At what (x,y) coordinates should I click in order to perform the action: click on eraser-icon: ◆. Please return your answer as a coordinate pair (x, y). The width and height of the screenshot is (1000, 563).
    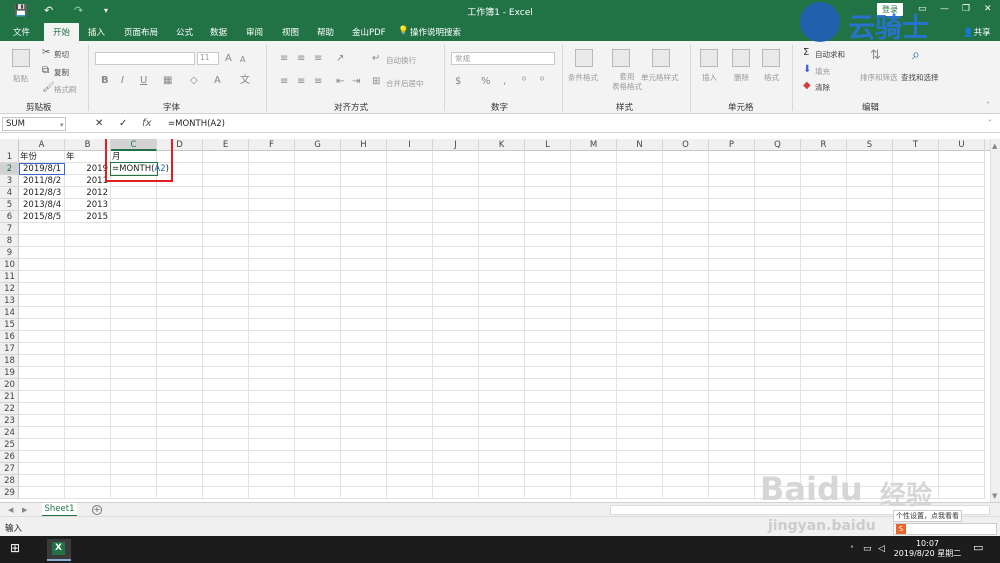
    Looking at the image, I should click on (807, 86).